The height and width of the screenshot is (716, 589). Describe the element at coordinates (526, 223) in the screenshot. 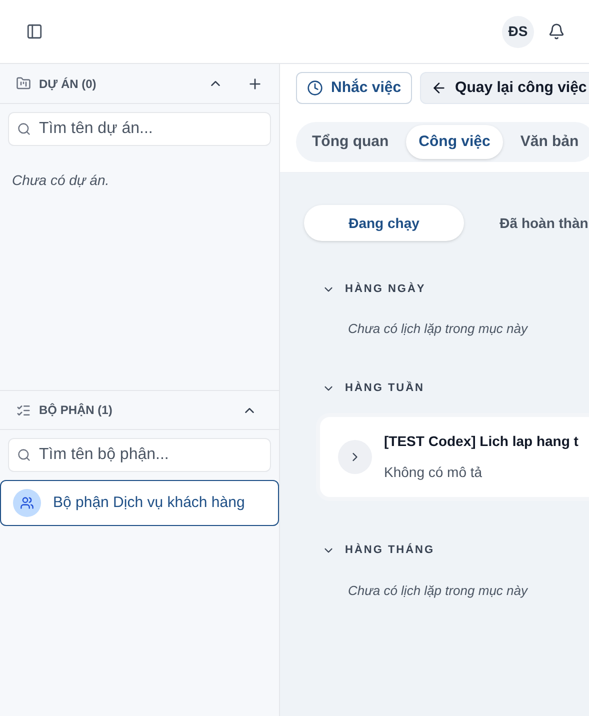

I see `status-tab: Đã hoàn thàn` at that location.